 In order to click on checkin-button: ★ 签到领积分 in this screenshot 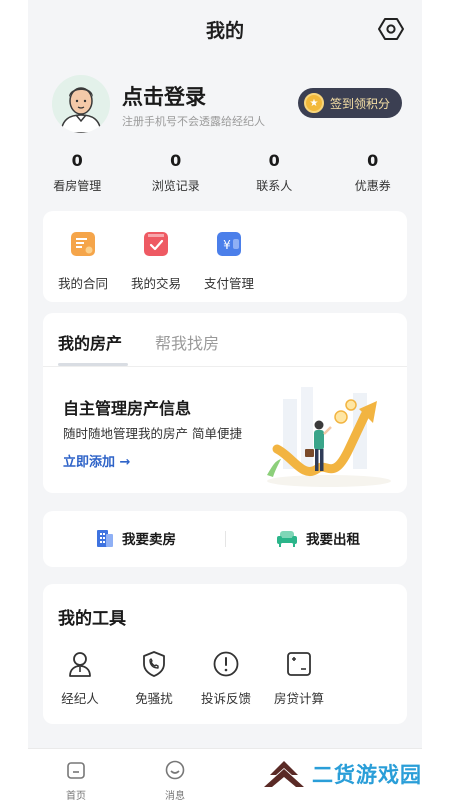, I will do `click(350, 103)`.